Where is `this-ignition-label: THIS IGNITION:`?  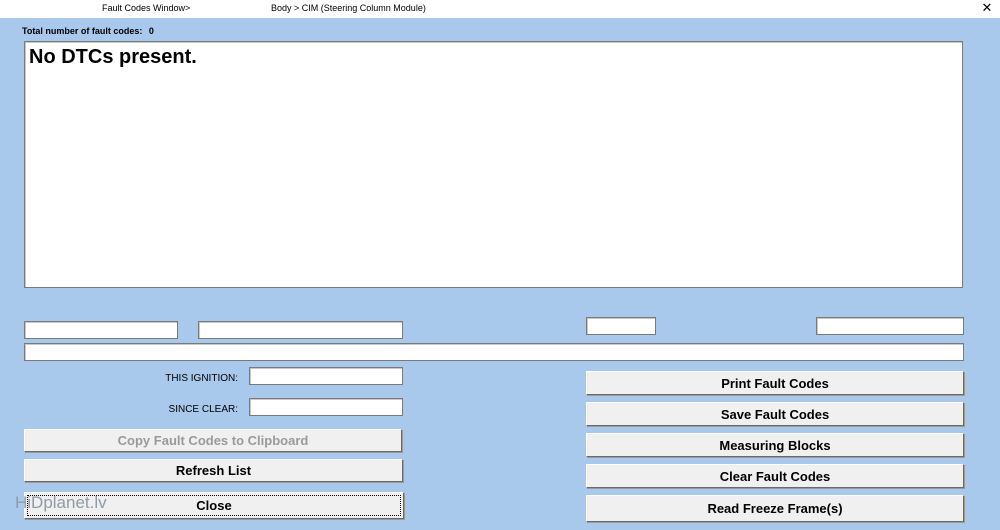
this-ignition-label: THIS IGNITION: is located at coordinates (201, 378).